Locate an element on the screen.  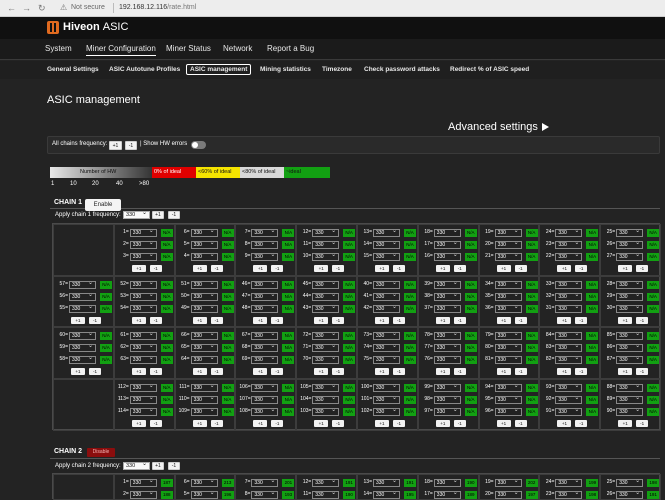
show-hw-errors-toggle is located at coordinates (198, 145).